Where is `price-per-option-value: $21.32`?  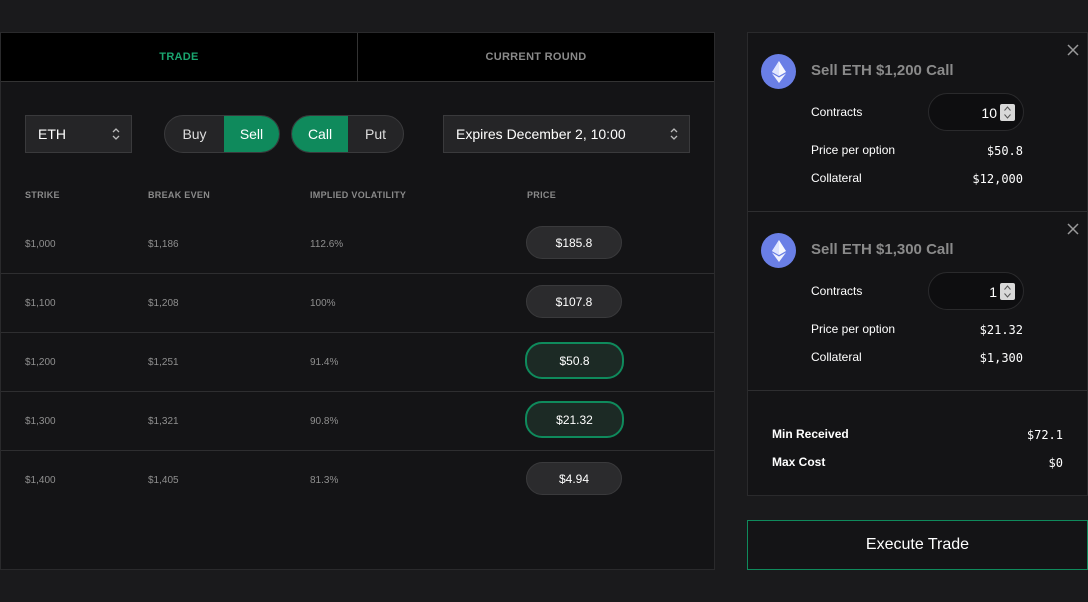 price-per-option-value: $21.32 is located at coordinates (1001, 330).